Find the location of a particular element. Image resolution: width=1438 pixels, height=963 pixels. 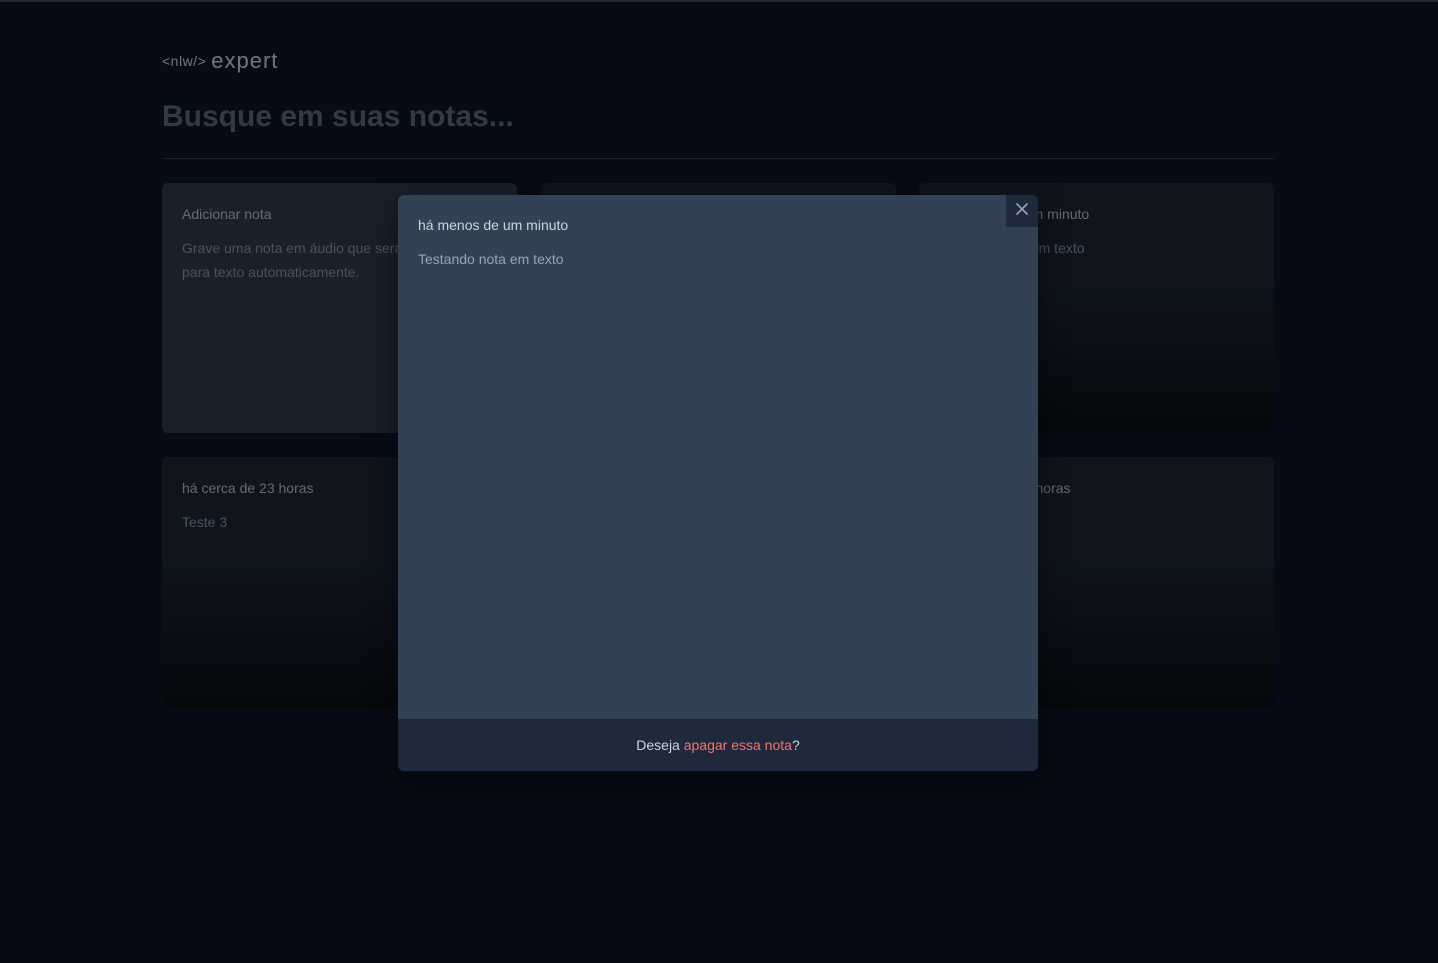

close-button is located at coordinates (1022, 211).